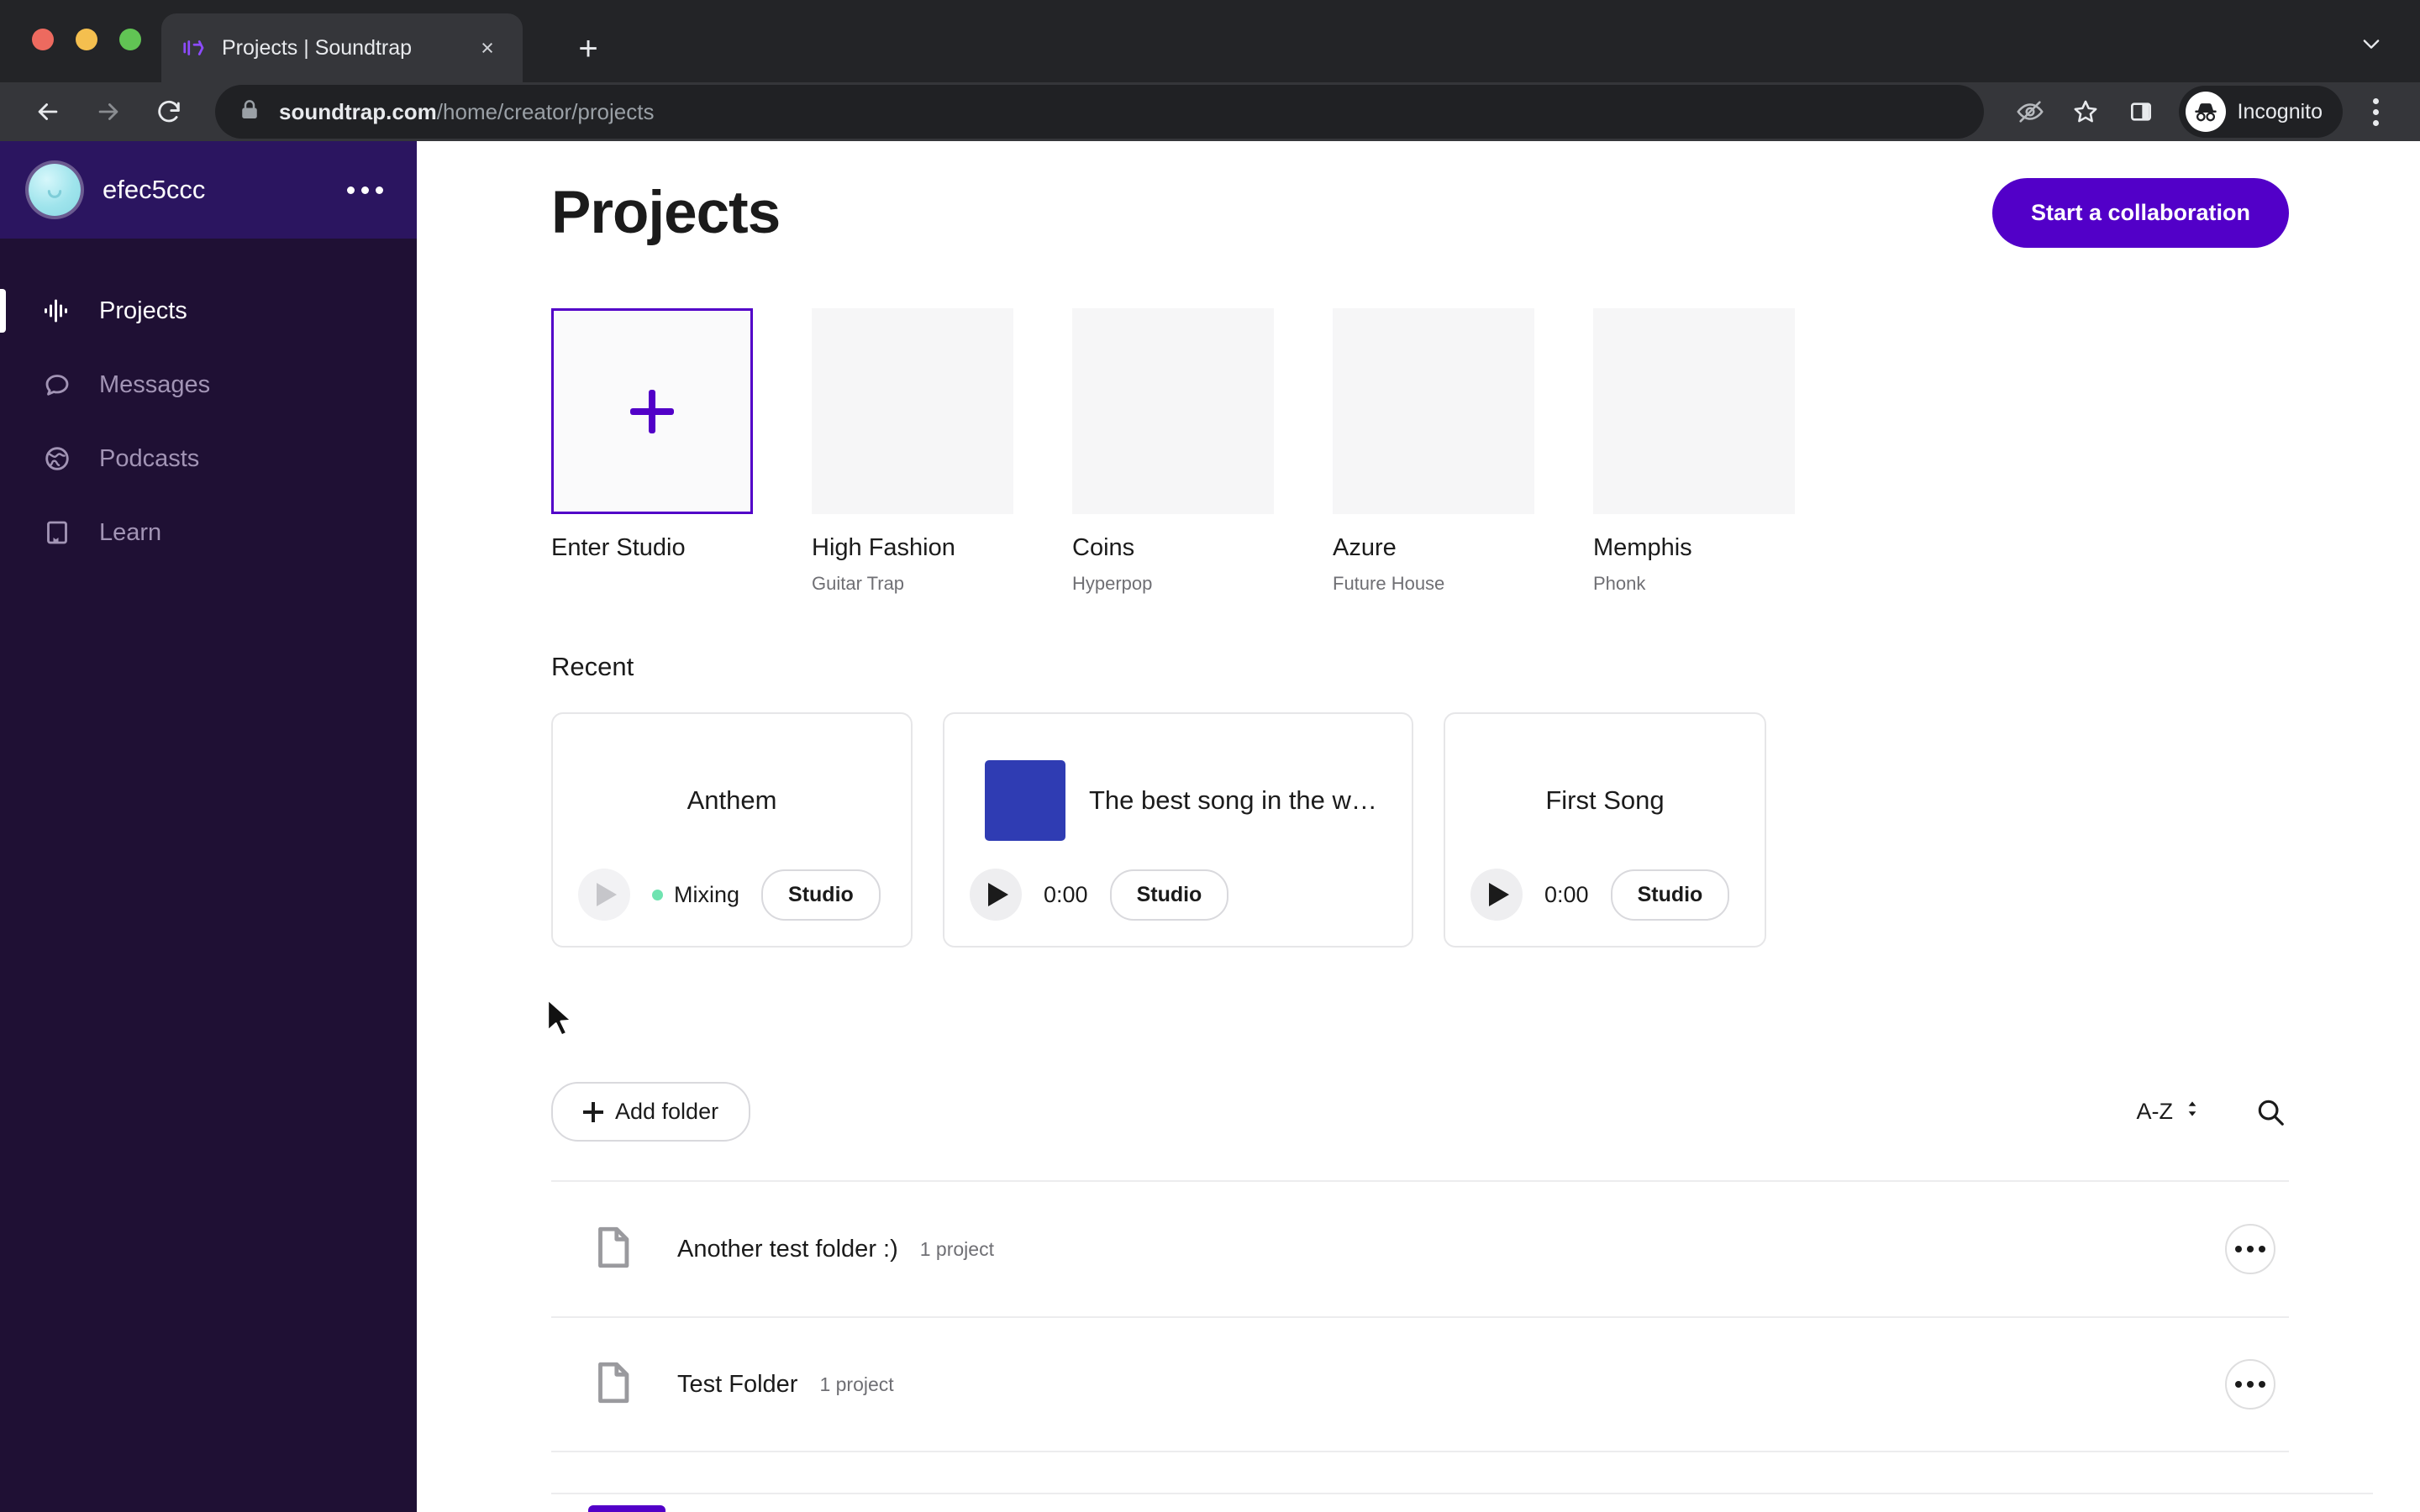 This screenshot has width=2420, height=1512. What do you see at coordinates (2192, 1112) in the screenshot?
I see `sort-updown-icon` at bounding box center [2192, 1112].